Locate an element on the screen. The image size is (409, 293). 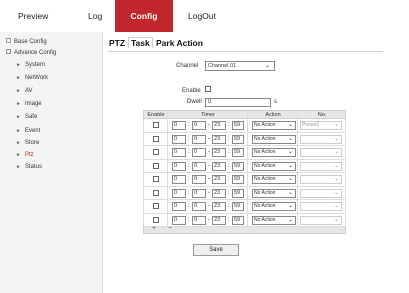
sidebar-item-safe: ► Safe is located at coordinates (26, 117).